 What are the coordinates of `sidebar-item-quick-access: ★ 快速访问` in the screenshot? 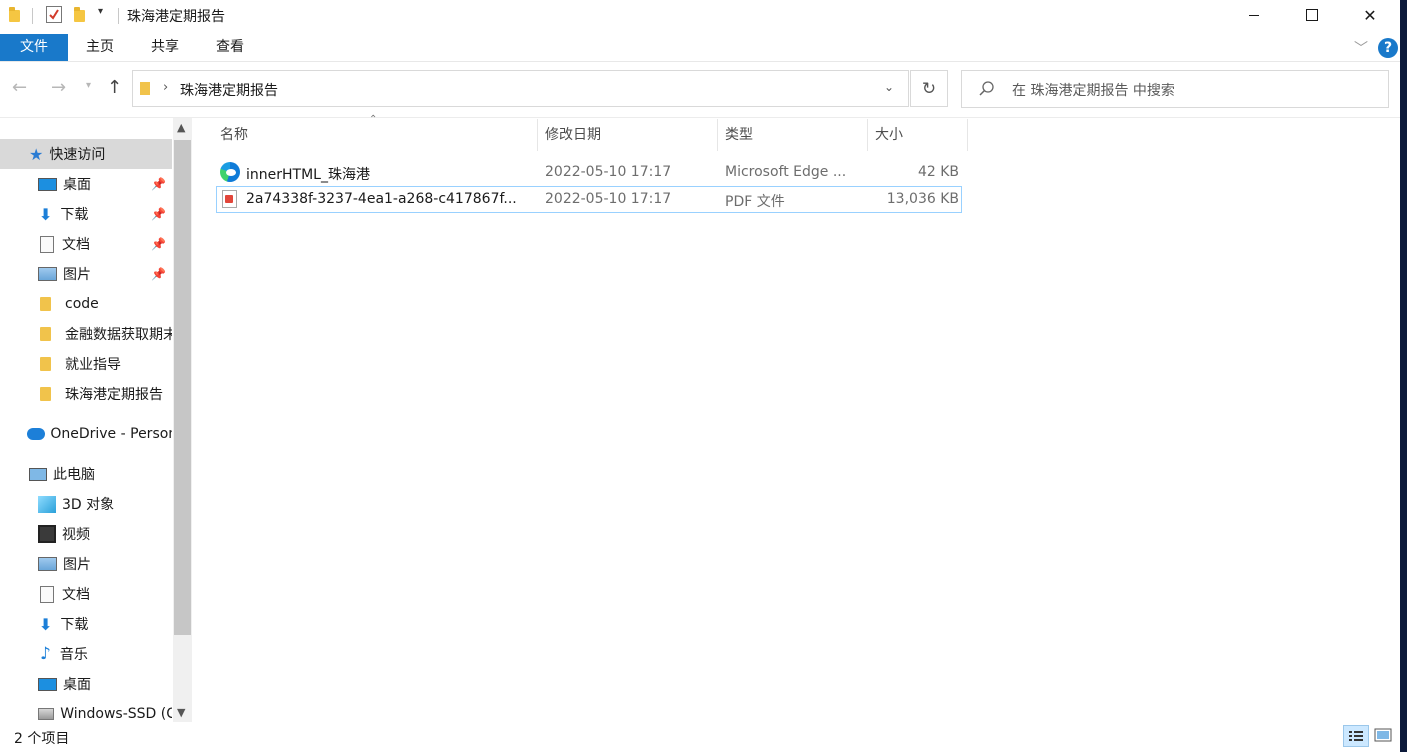 It's located at (86, 154).